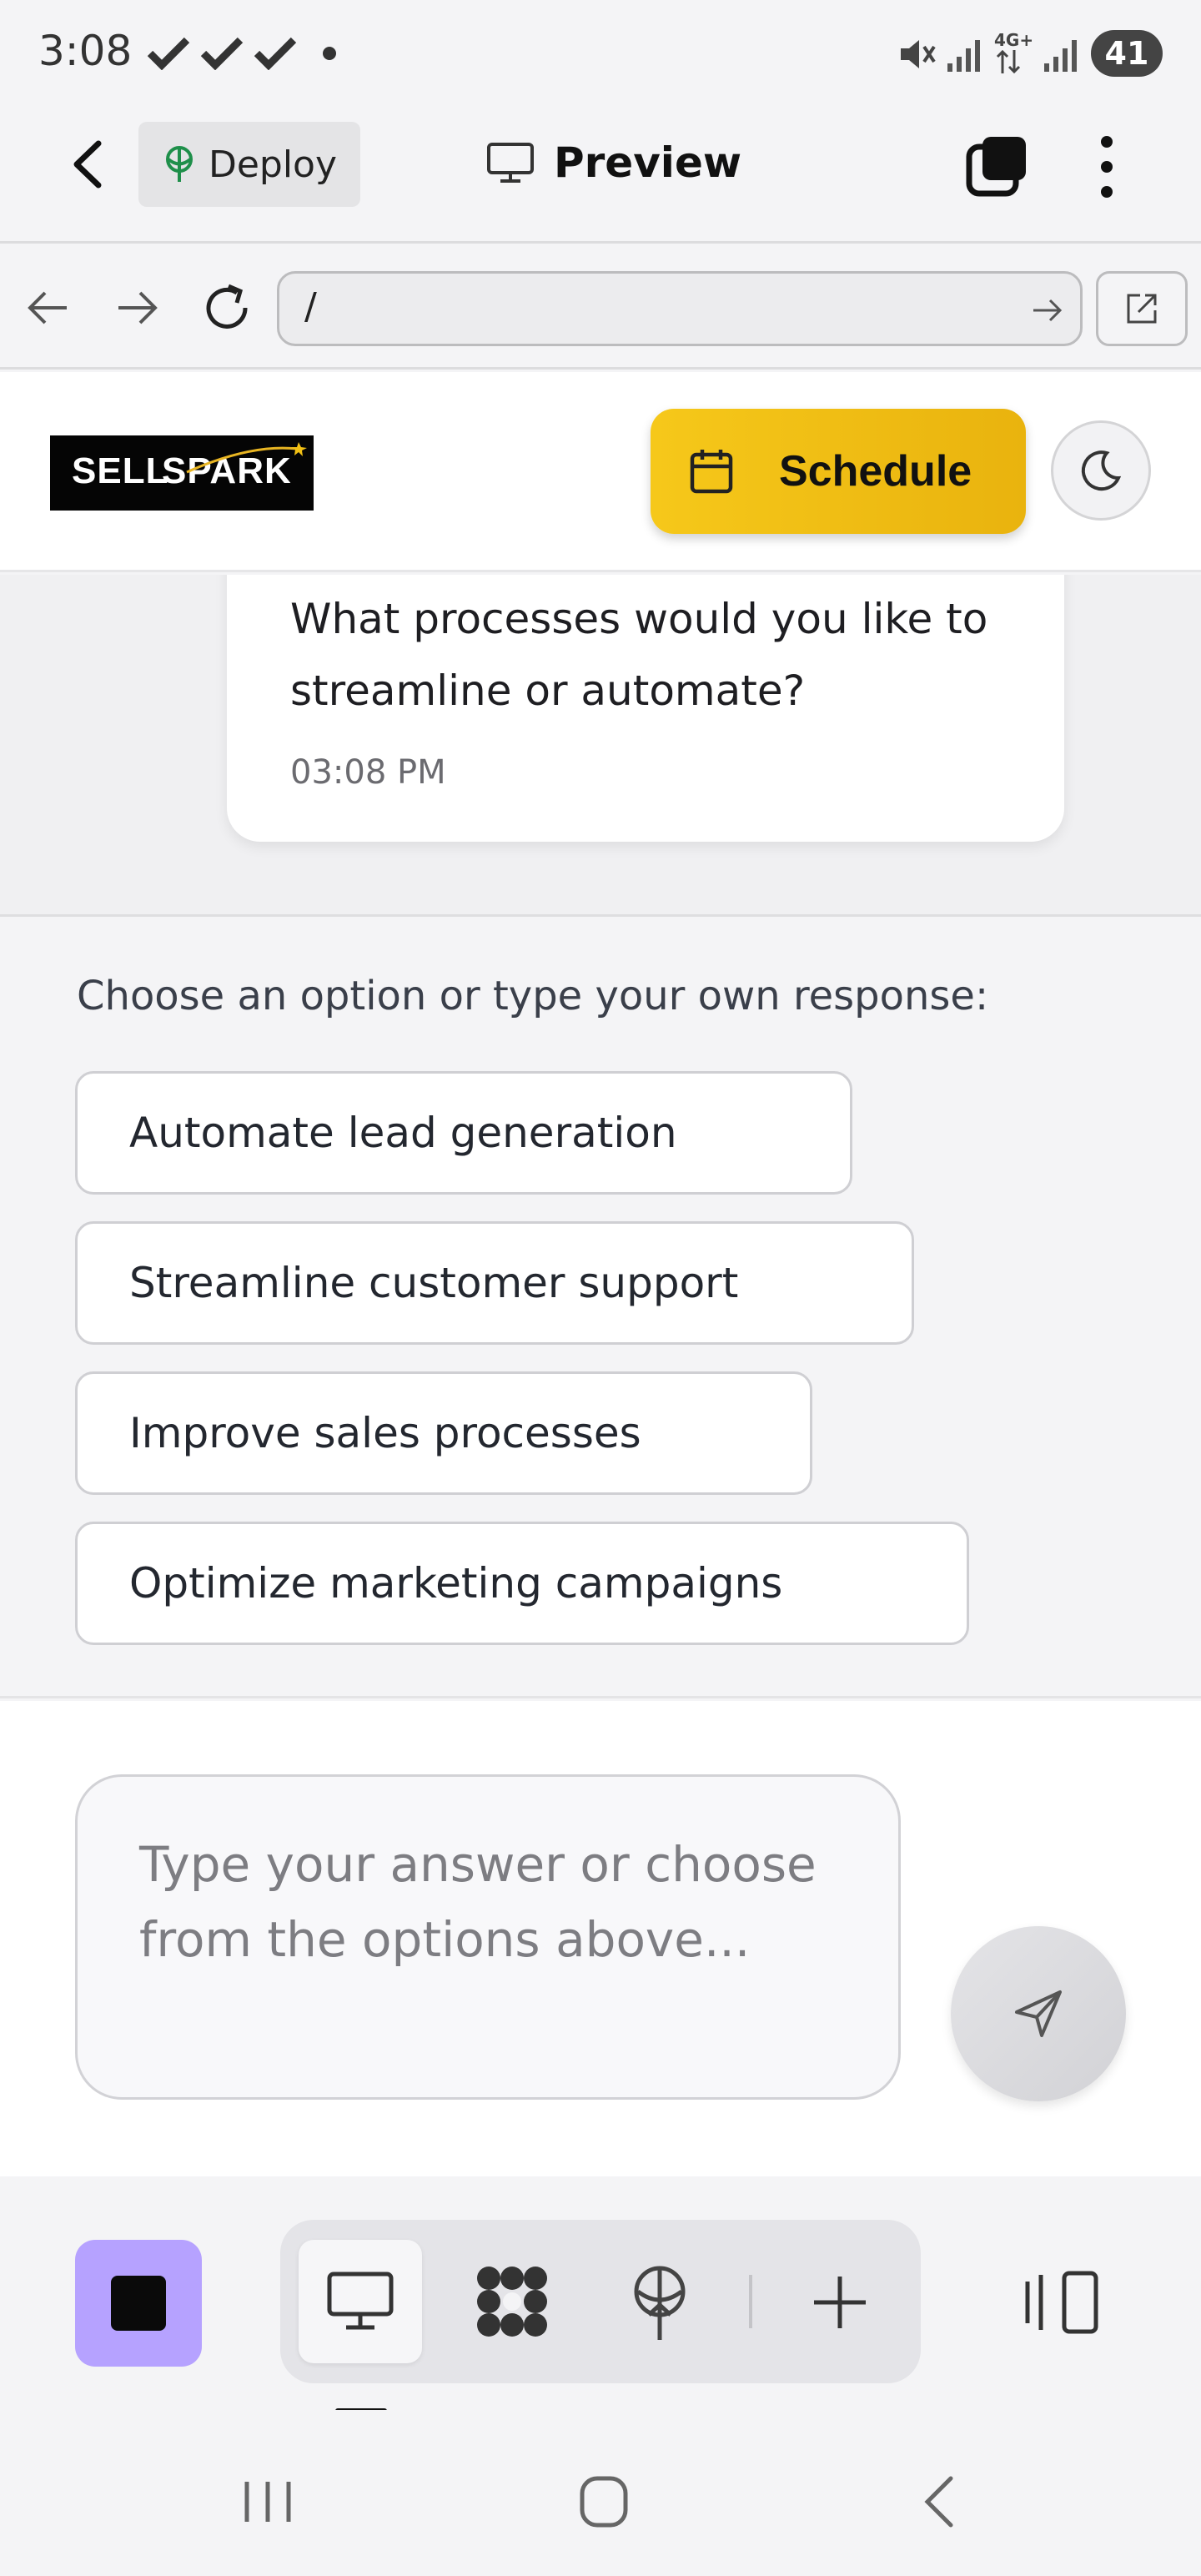 The height and width of the screenshot is (2576, 1201). What do you see at coordinates (1107, 166) in the screenshot?
I see `more-options-icon` at bounding box center [1107, 166].